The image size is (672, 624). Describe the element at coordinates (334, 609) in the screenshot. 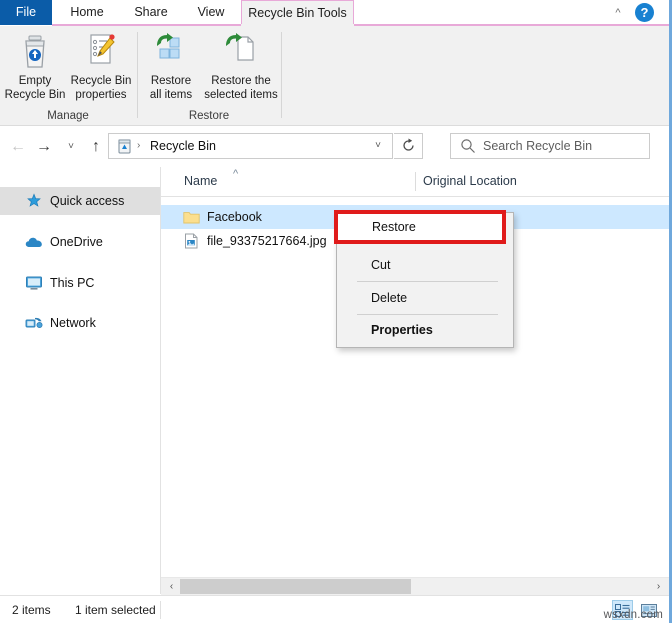

I see `status-bar: 2 items 1 item selected` at that location.